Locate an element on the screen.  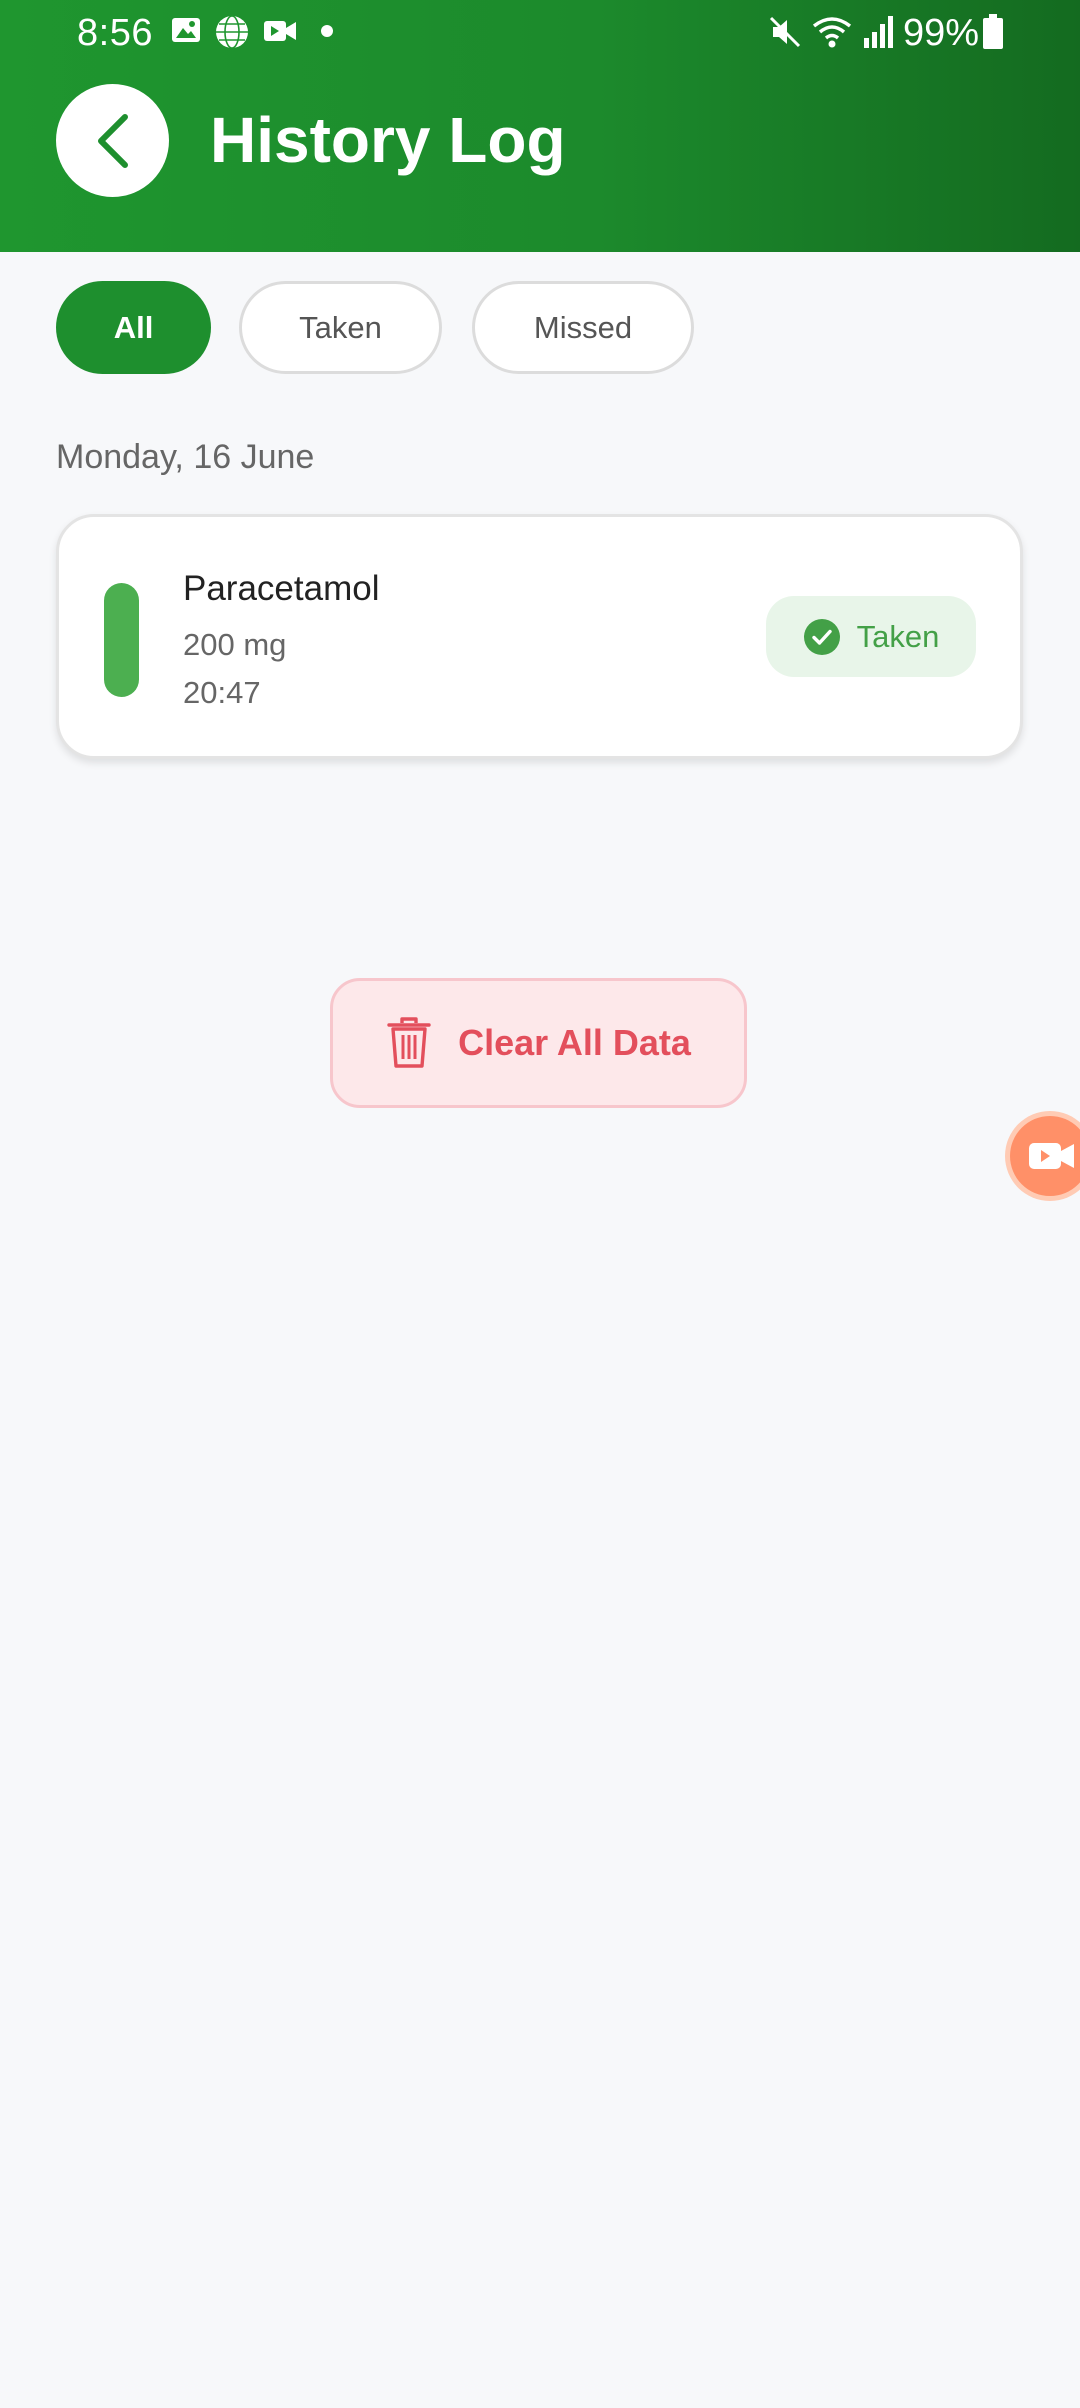
medication-dose: 200 mg is located at coordinates (235, 644).